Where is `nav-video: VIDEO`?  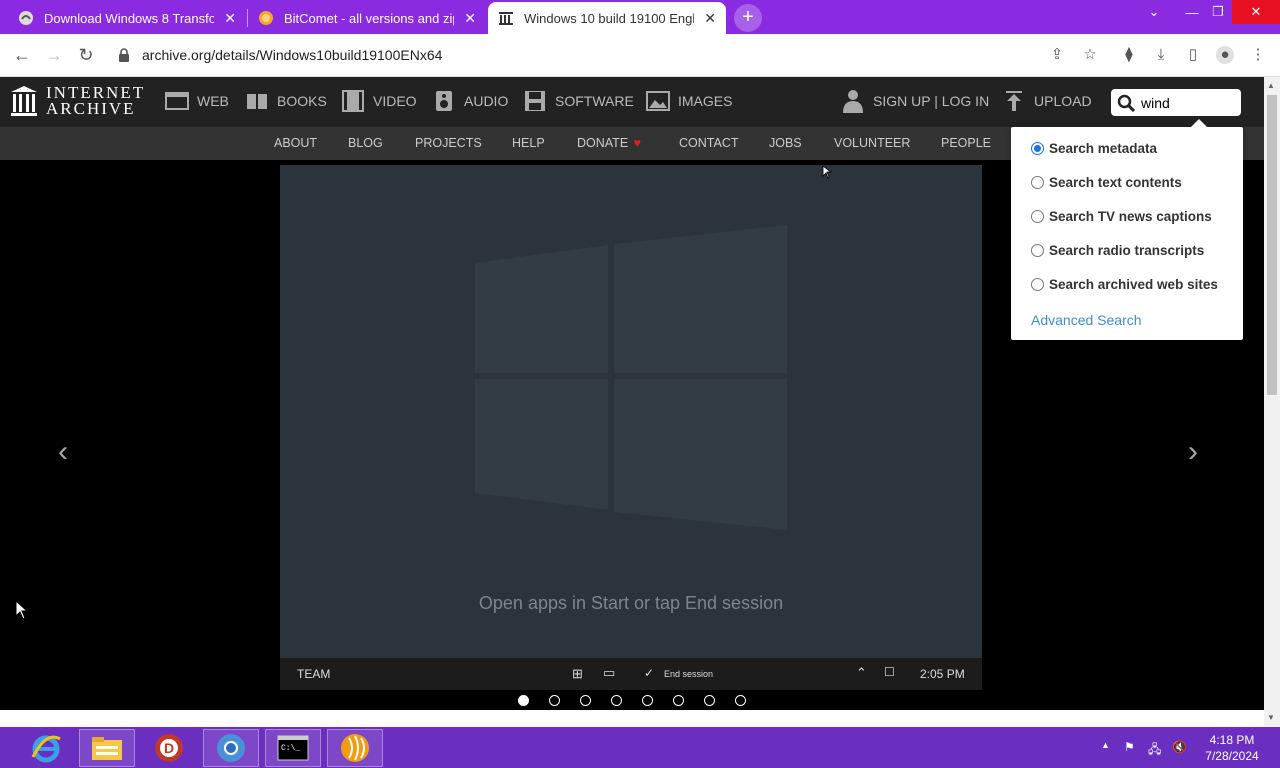 nav-video: VIDEO is located at coordinates (379, 101).